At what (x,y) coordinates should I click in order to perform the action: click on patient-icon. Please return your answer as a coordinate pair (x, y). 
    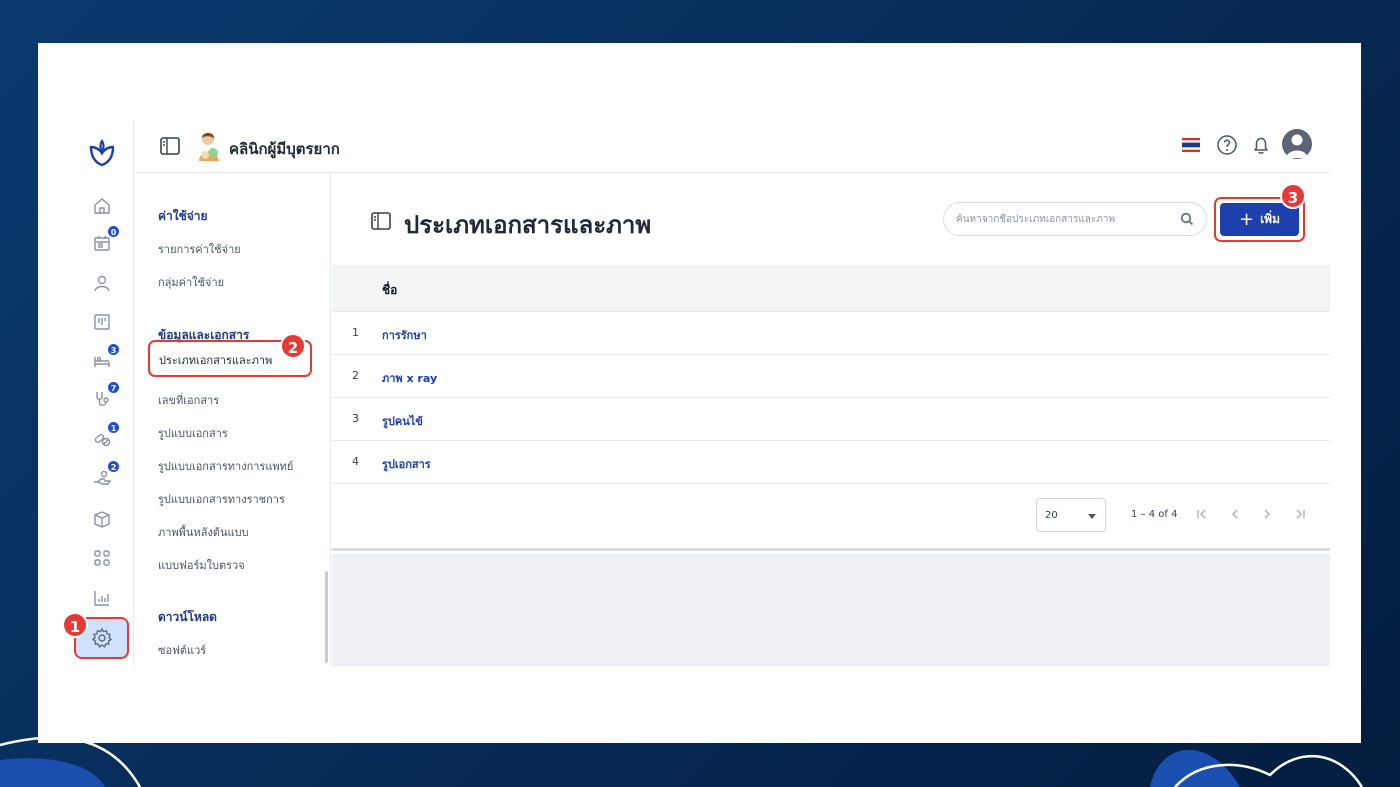
    Looking at the image, I should click on (102, 283).